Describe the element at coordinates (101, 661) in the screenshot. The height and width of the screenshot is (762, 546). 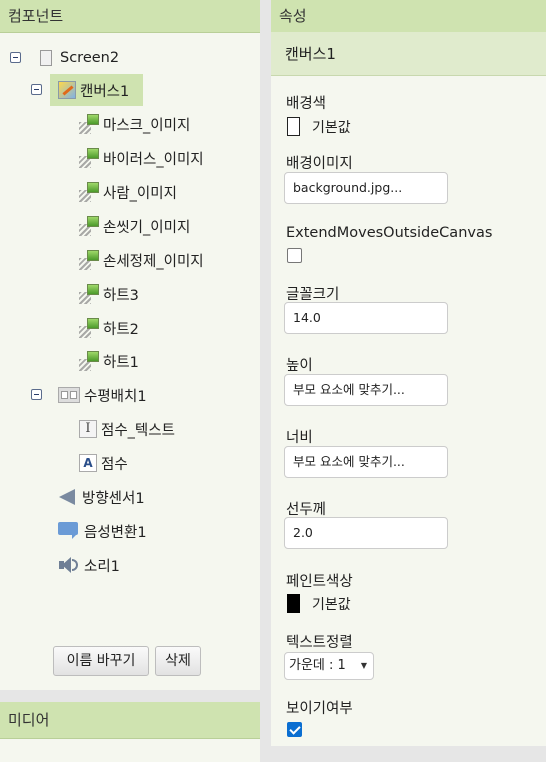
I see `rename-button: 이름 바꾸기` at that location.